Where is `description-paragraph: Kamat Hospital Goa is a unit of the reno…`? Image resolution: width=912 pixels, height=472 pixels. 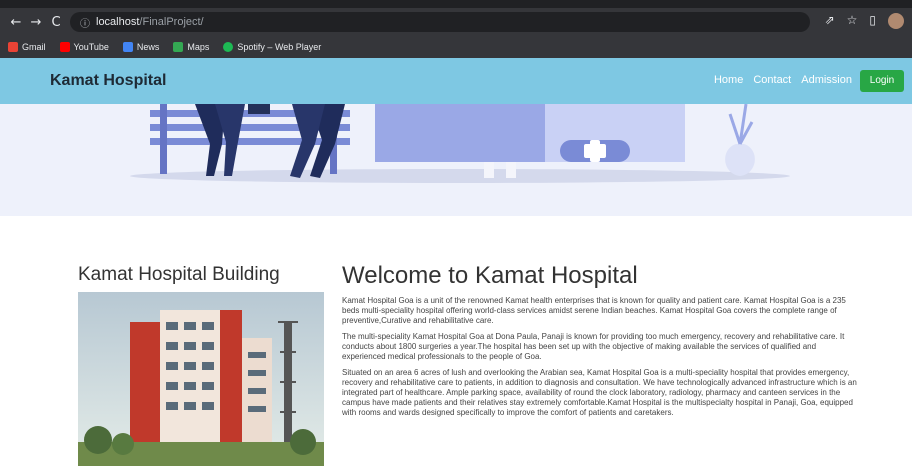 description-paragraph: Kamat Hospital Goa is a unit of the reno… is located at coordinates (594, 310).